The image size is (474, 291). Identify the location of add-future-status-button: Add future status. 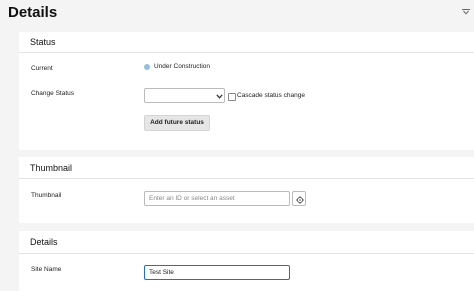
(177, 123).